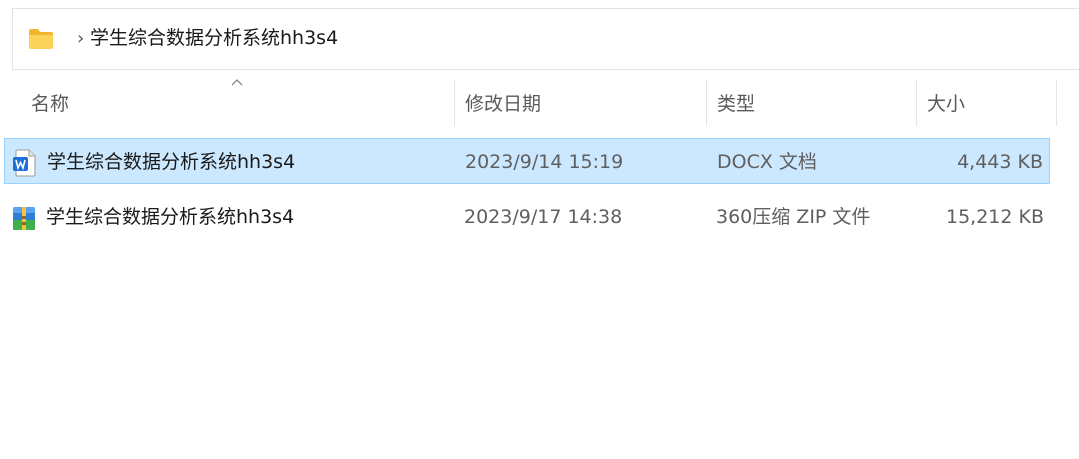  What do you see at coordinates (24, 163) in the screenshot?
I see `word-document-icon` at bounding box center [24, 163].